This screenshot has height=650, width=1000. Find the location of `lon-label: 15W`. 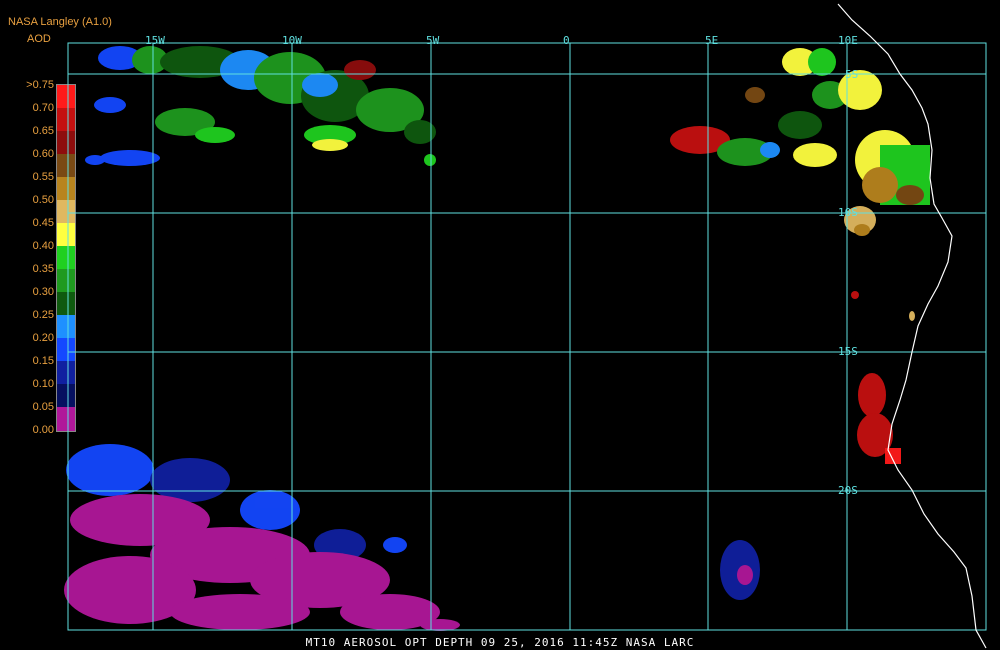

lon-label: 15W is located at coordinates (155, 40).